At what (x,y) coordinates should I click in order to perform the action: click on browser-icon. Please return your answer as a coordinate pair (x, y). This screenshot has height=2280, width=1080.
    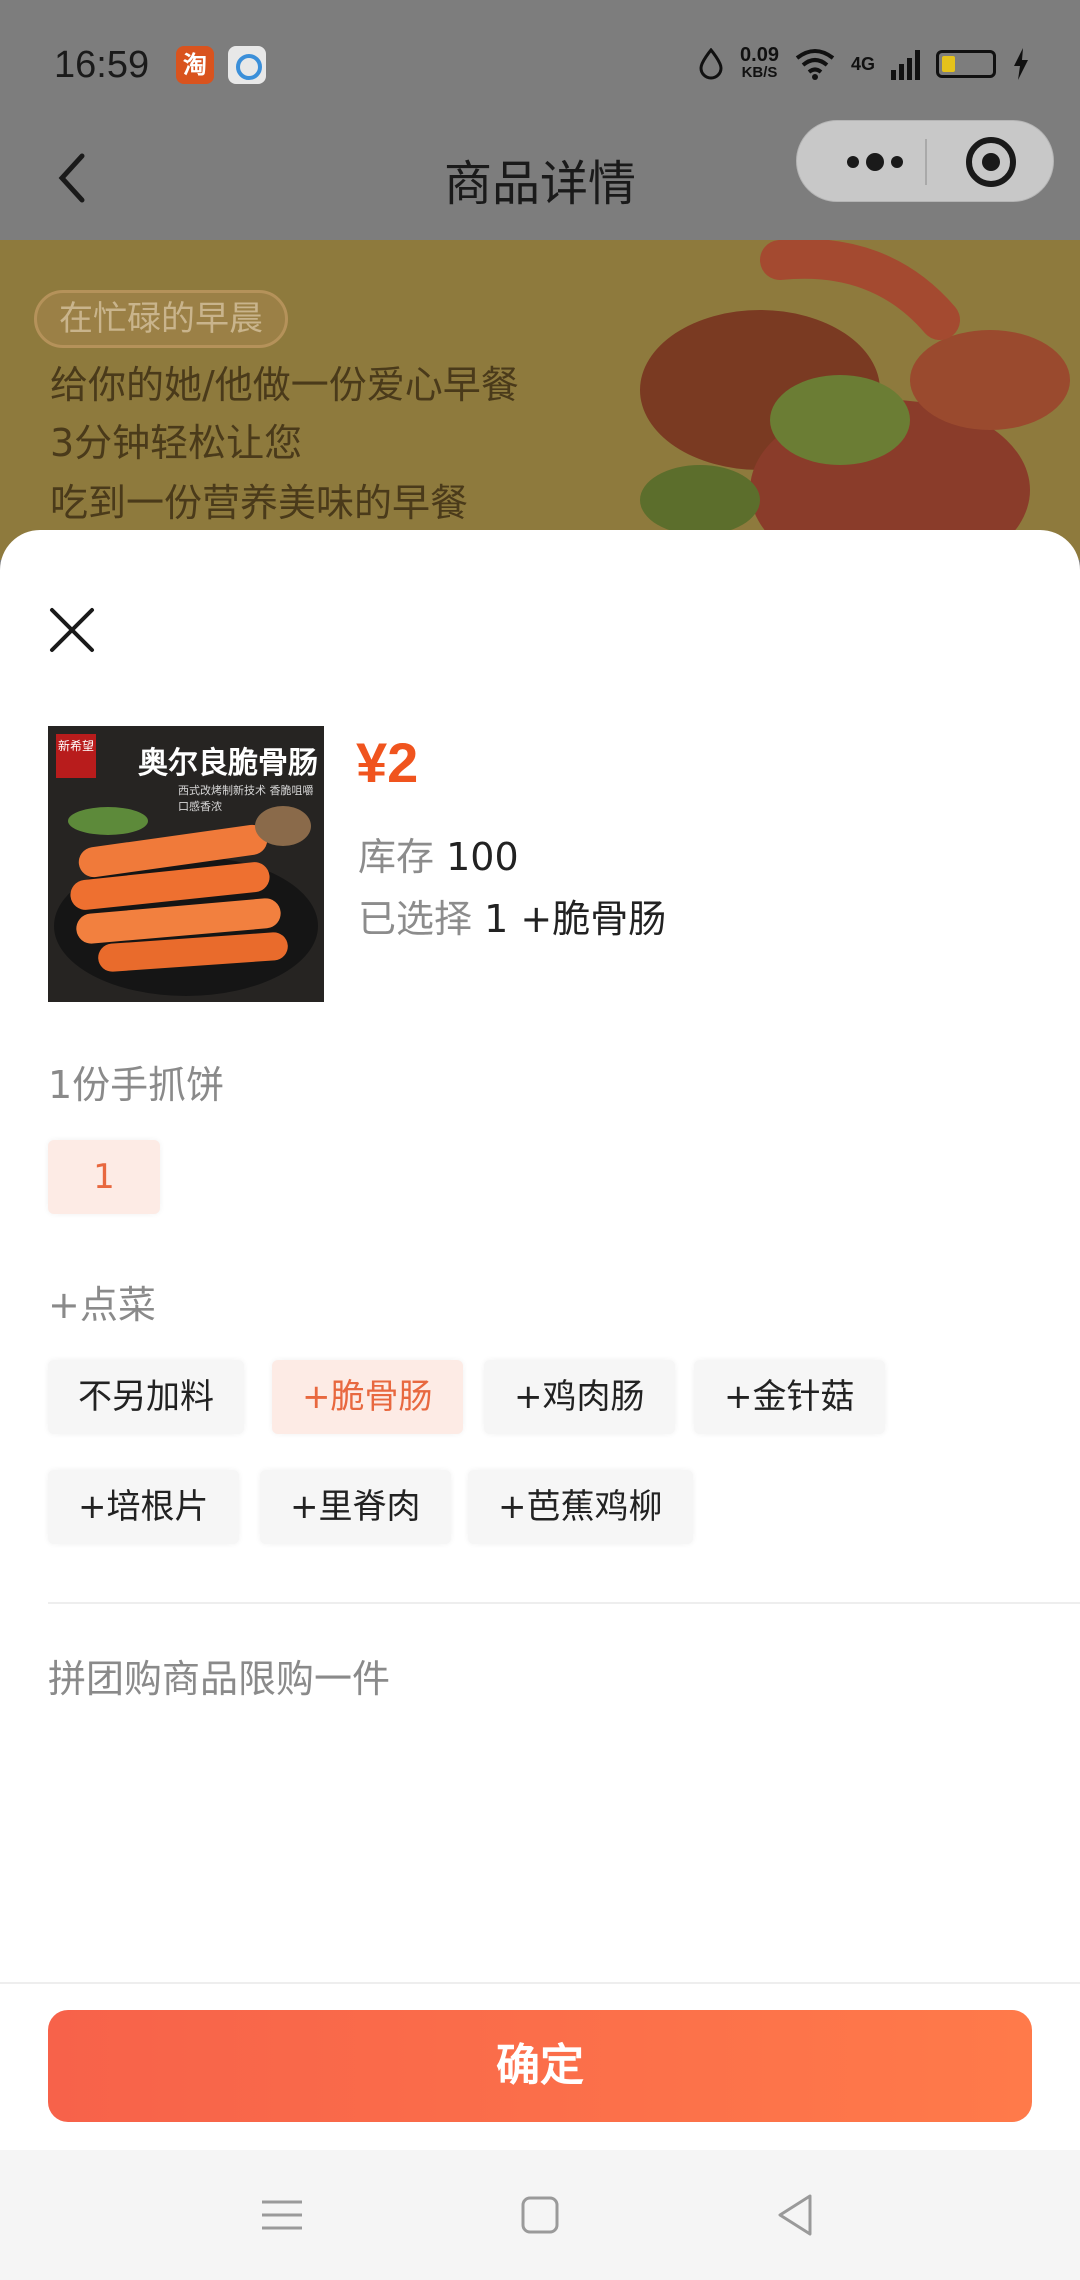
    Looking at the image, I should click on (247, 65).